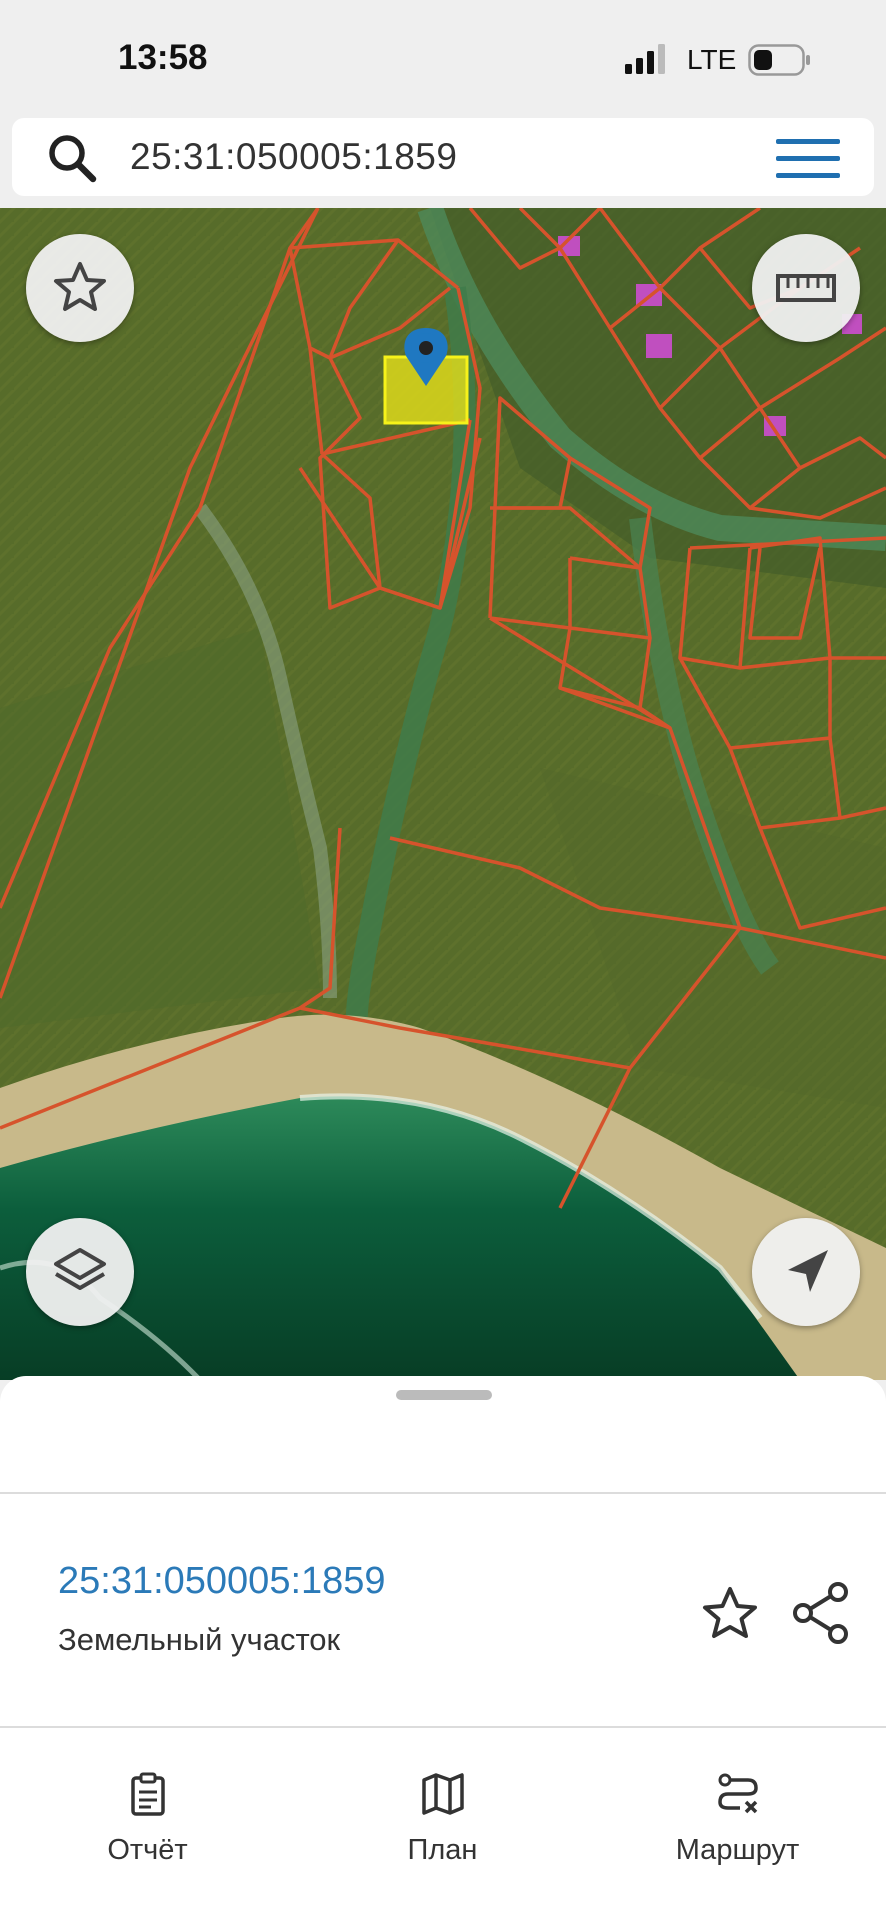  I want to click on network-label: LTE, so click(712, 59).